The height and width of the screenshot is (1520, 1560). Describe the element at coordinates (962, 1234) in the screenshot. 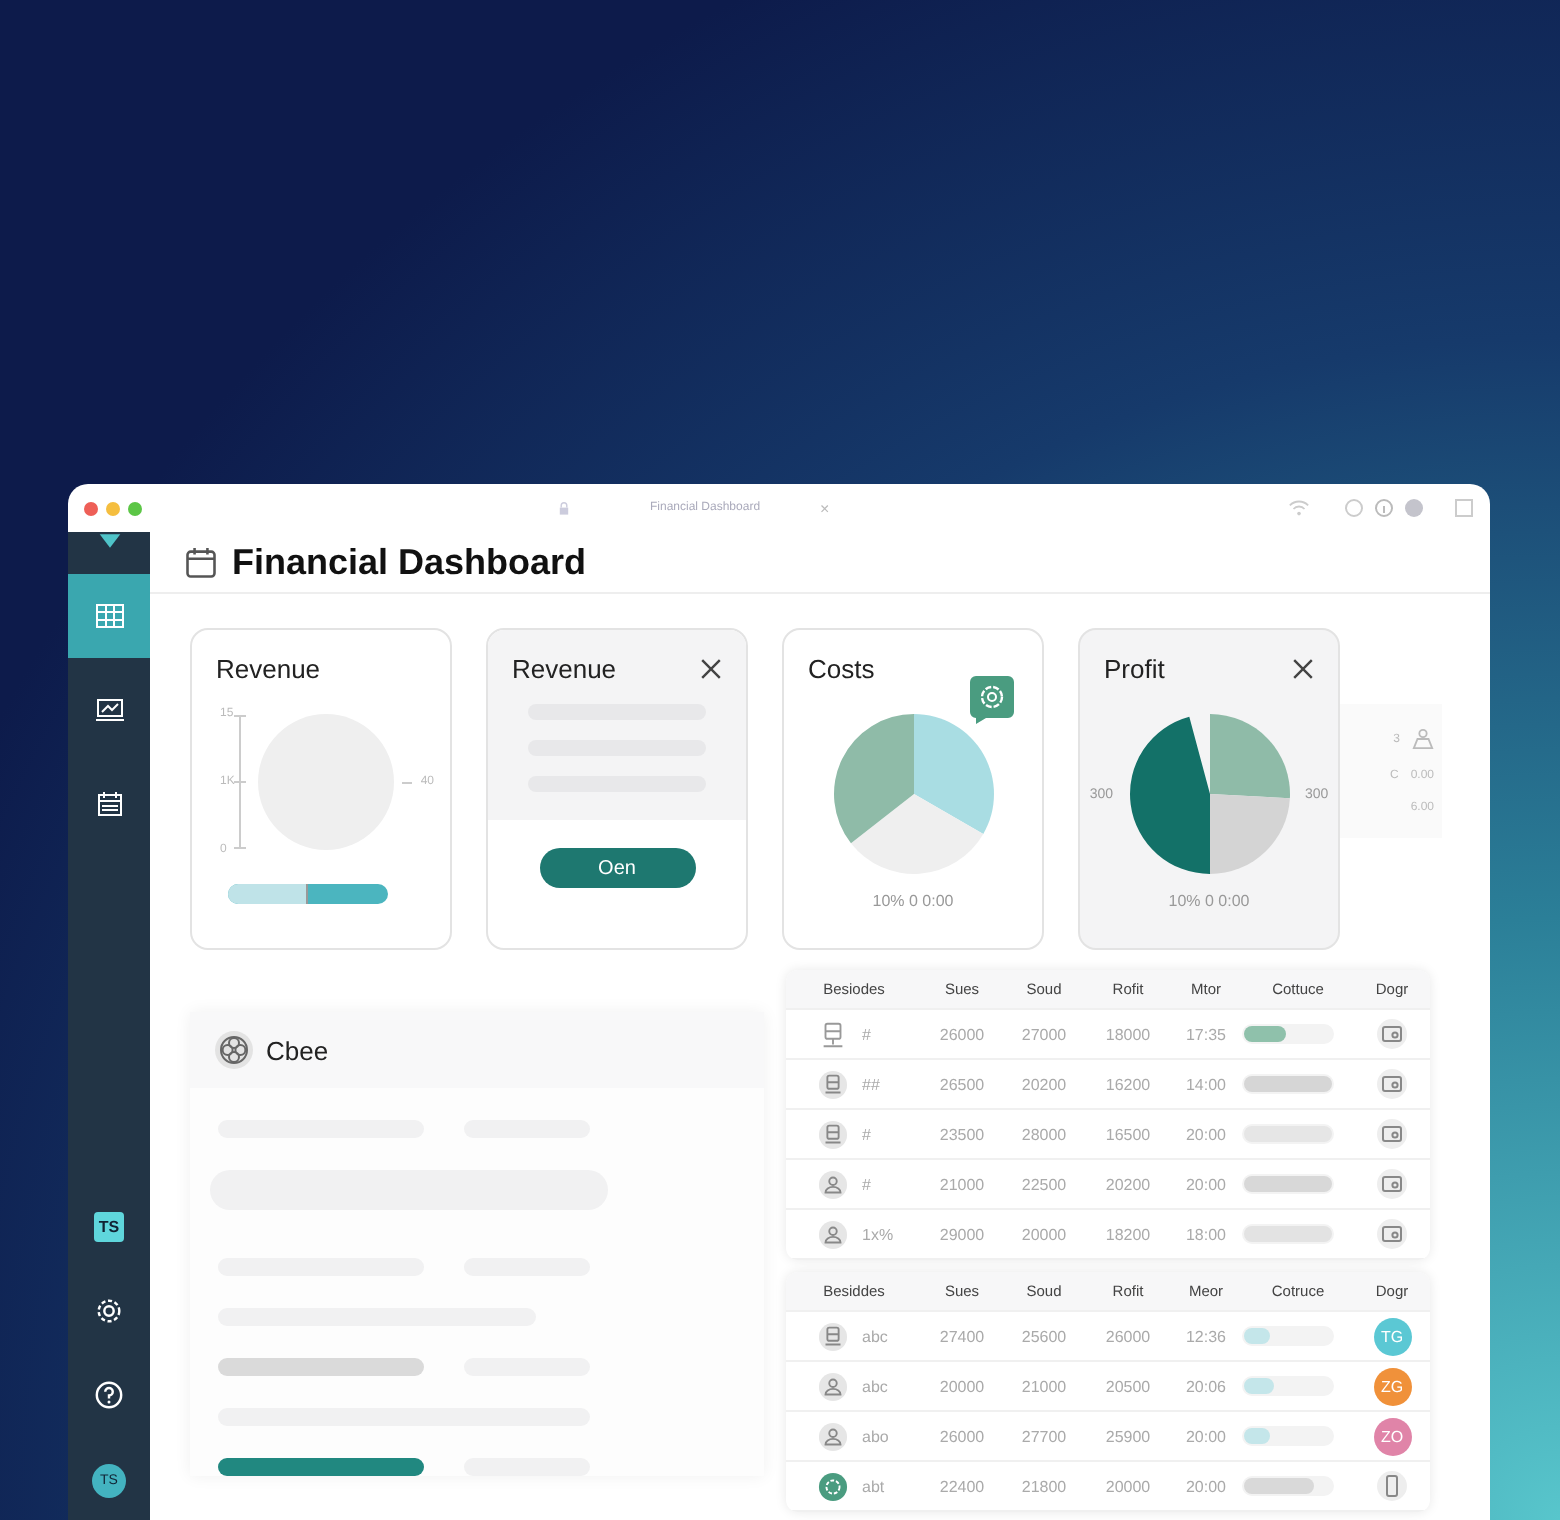

I see `table-cell-text: 29000` at that location.